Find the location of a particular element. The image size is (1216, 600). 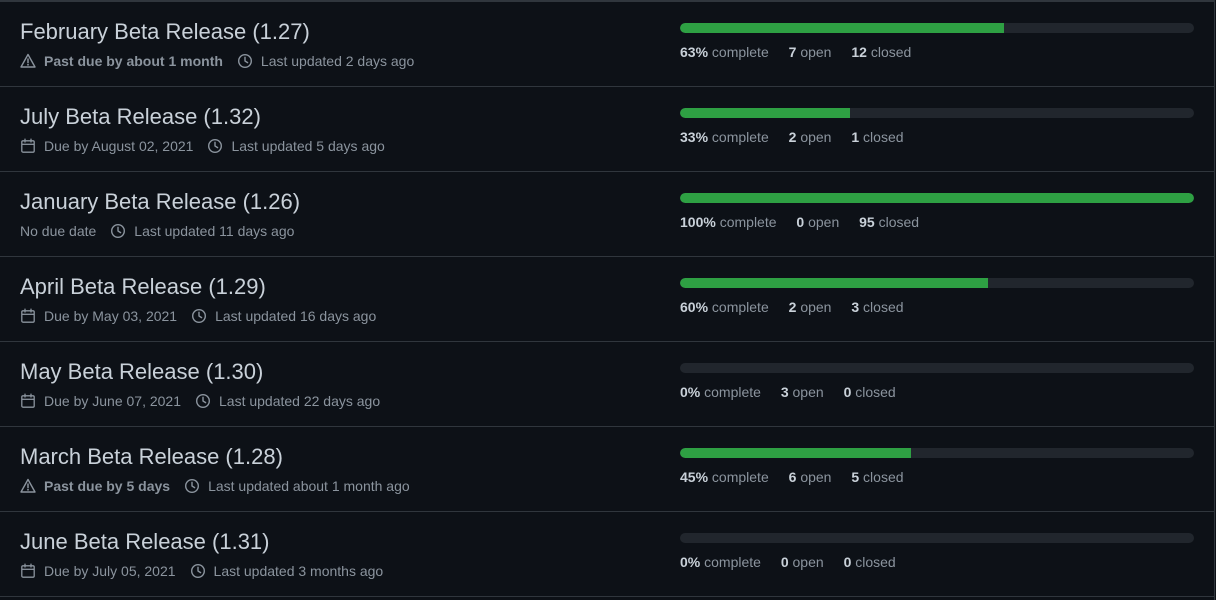

open-count: 6 open is located at coordinates (810, 477).